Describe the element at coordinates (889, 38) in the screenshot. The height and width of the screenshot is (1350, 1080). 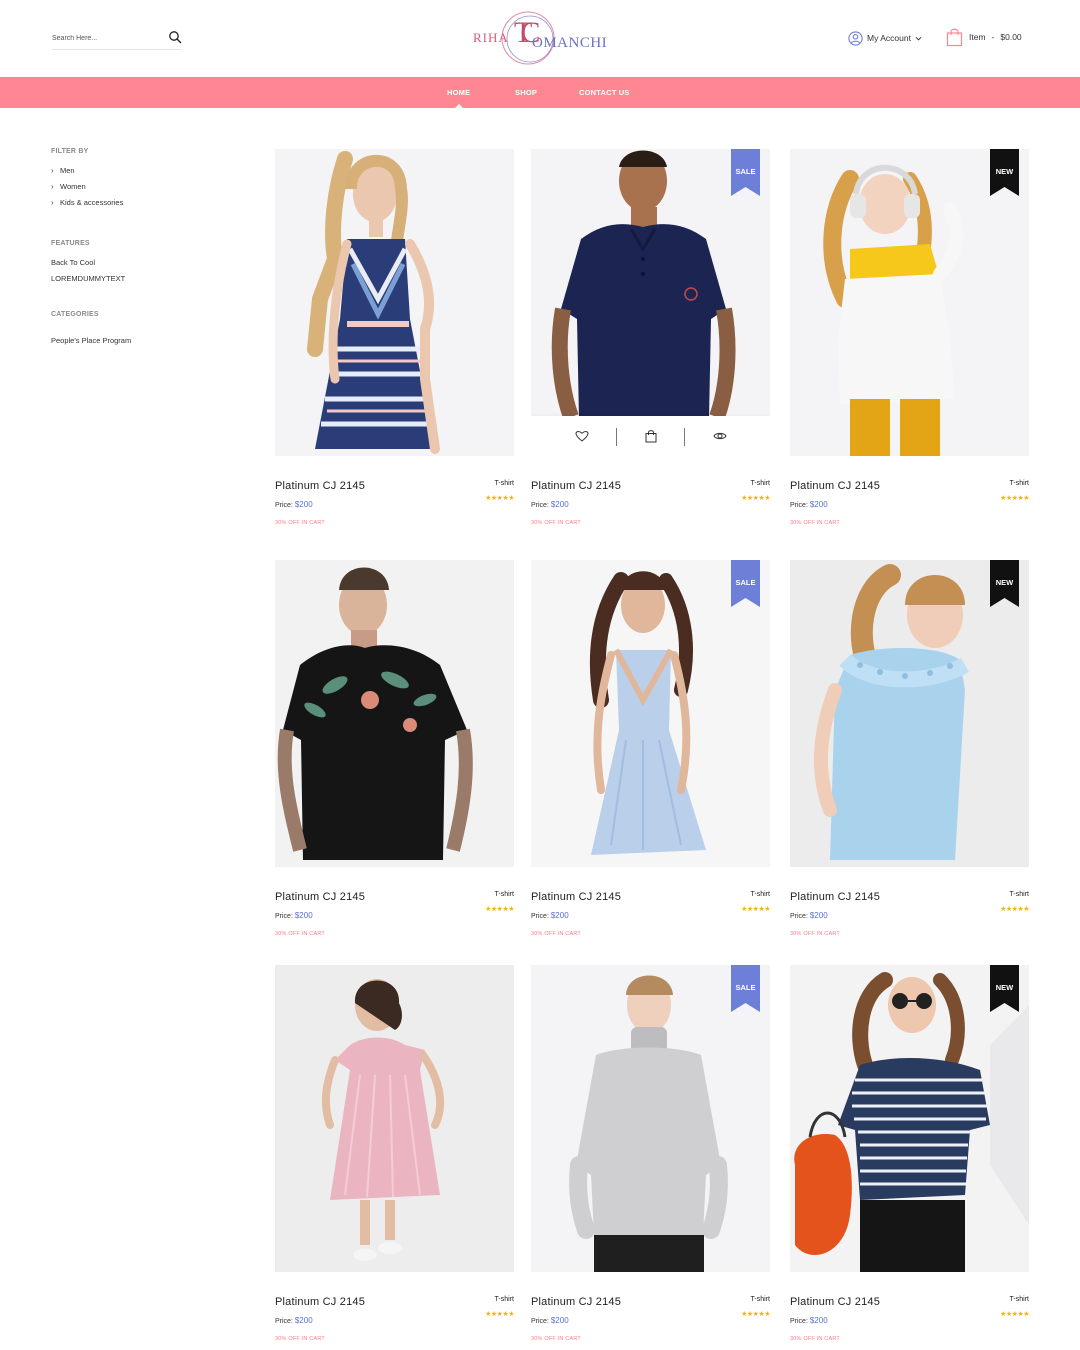
I see `my-account-label: My Account` at that location.